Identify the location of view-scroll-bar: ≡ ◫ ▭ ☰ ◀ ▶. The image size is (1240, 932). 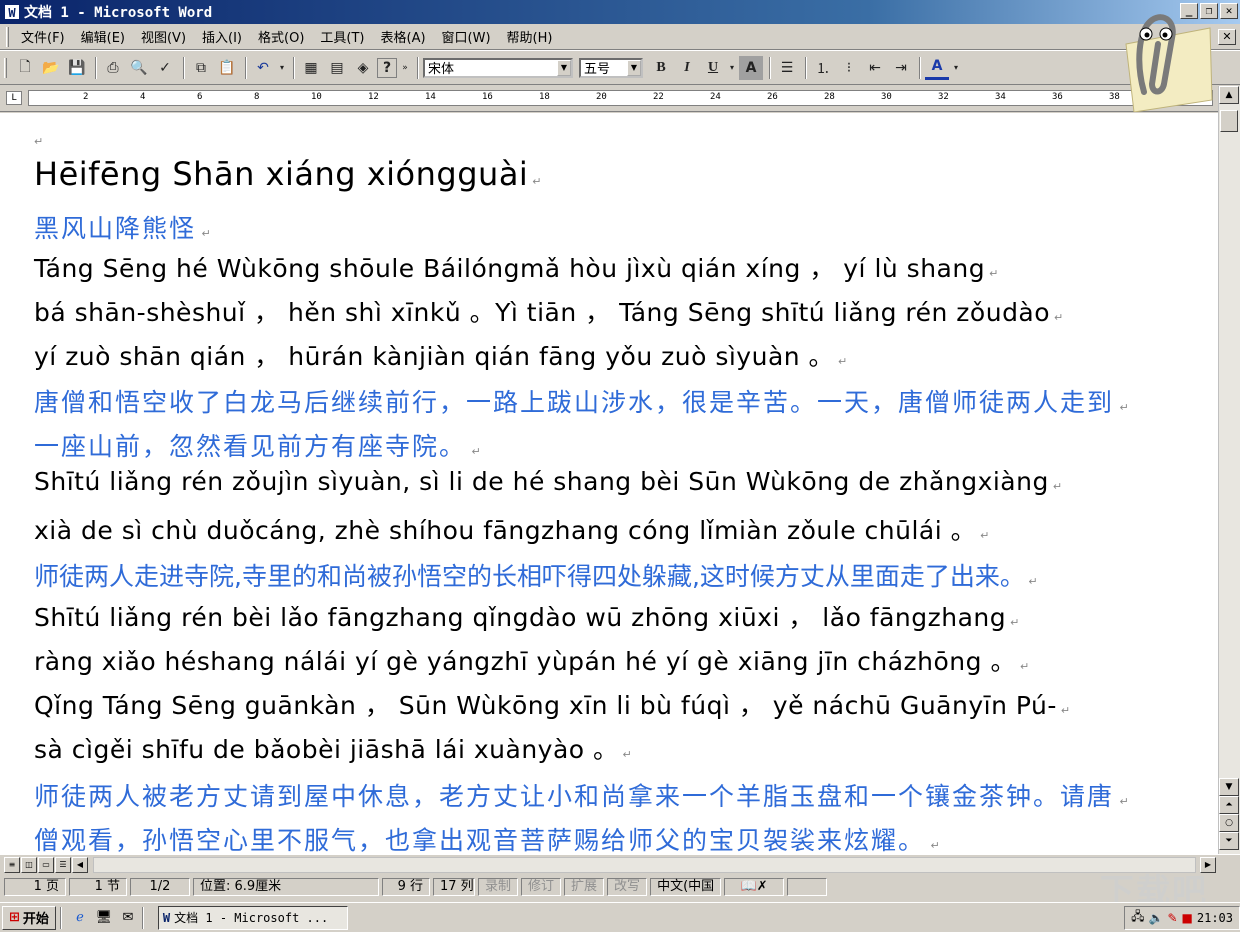
(620, 864).